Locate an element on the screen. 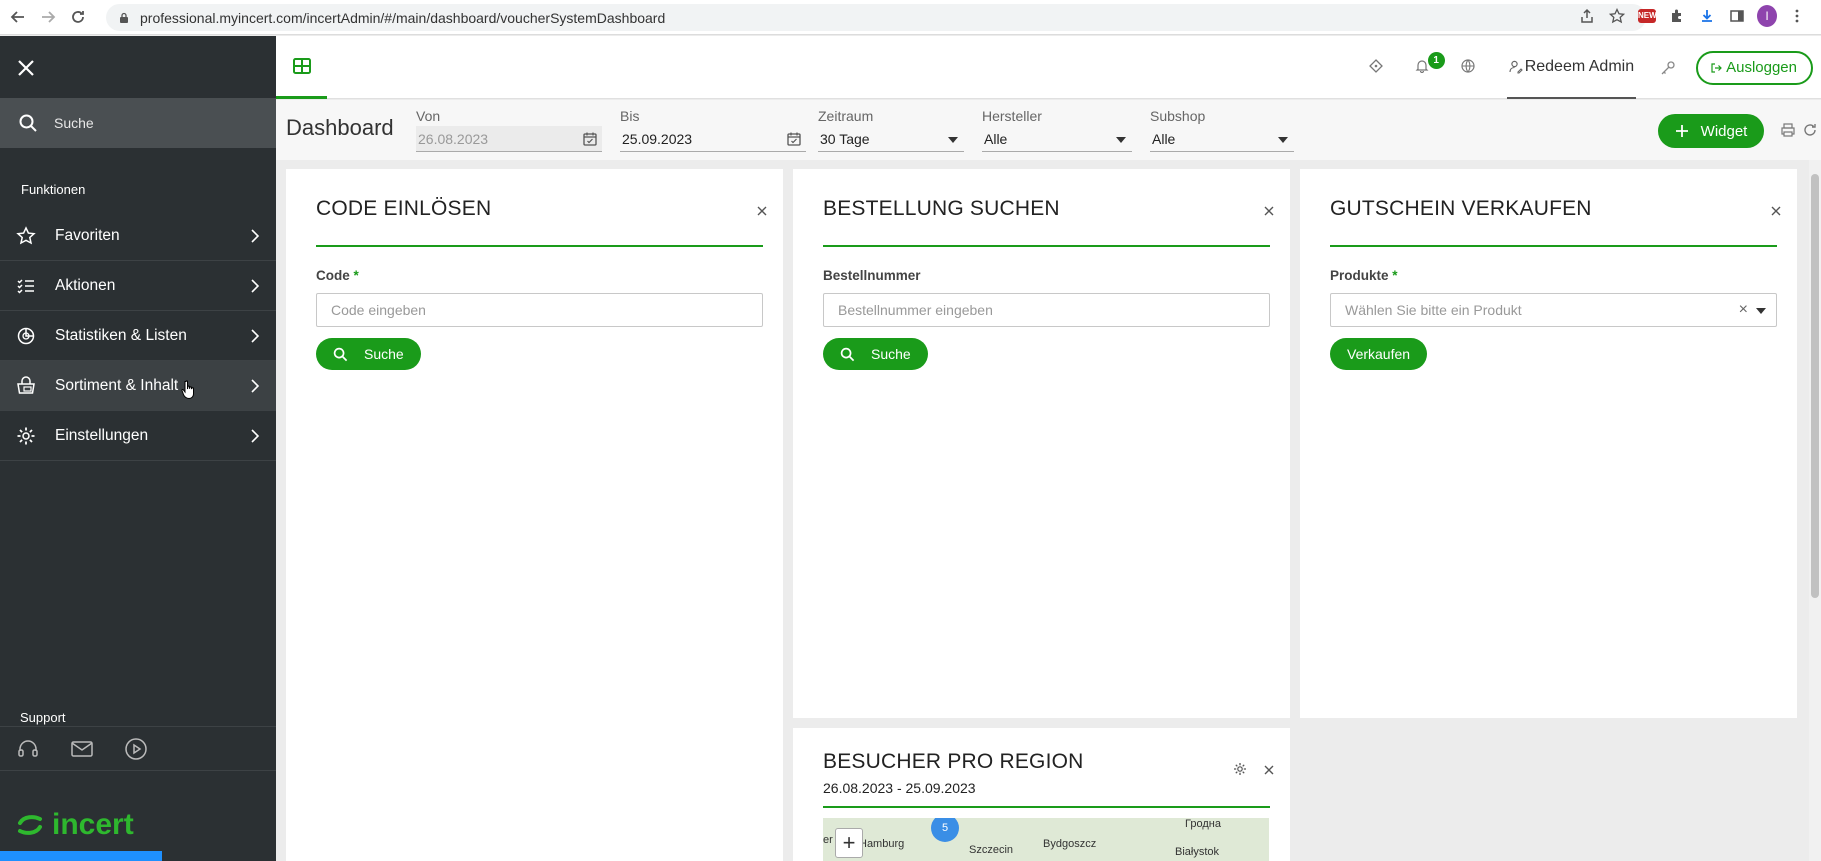 Image resolution: width=1821 pixels, height=861 pixels. code-search-button: Suche is located at coordinates (368, 354).